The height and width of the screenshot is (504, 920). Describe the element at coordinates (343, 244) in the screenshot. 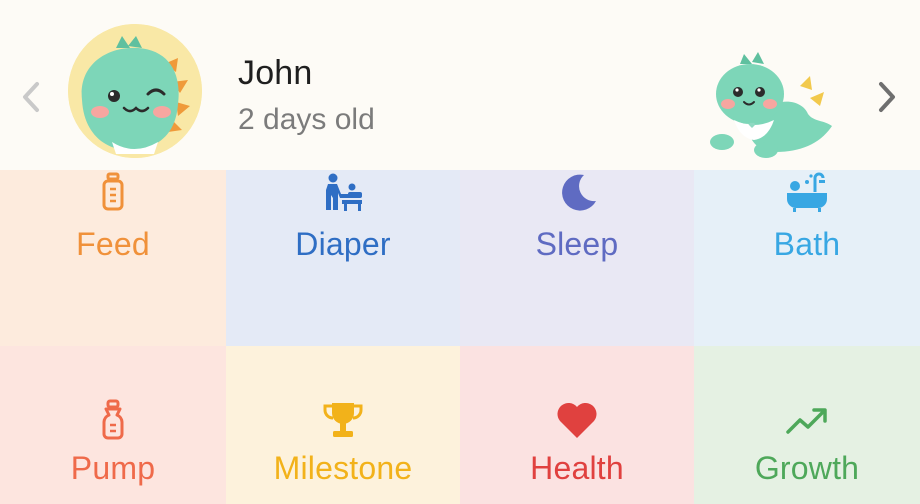

I see `diaper-label: Diaper` at that location.